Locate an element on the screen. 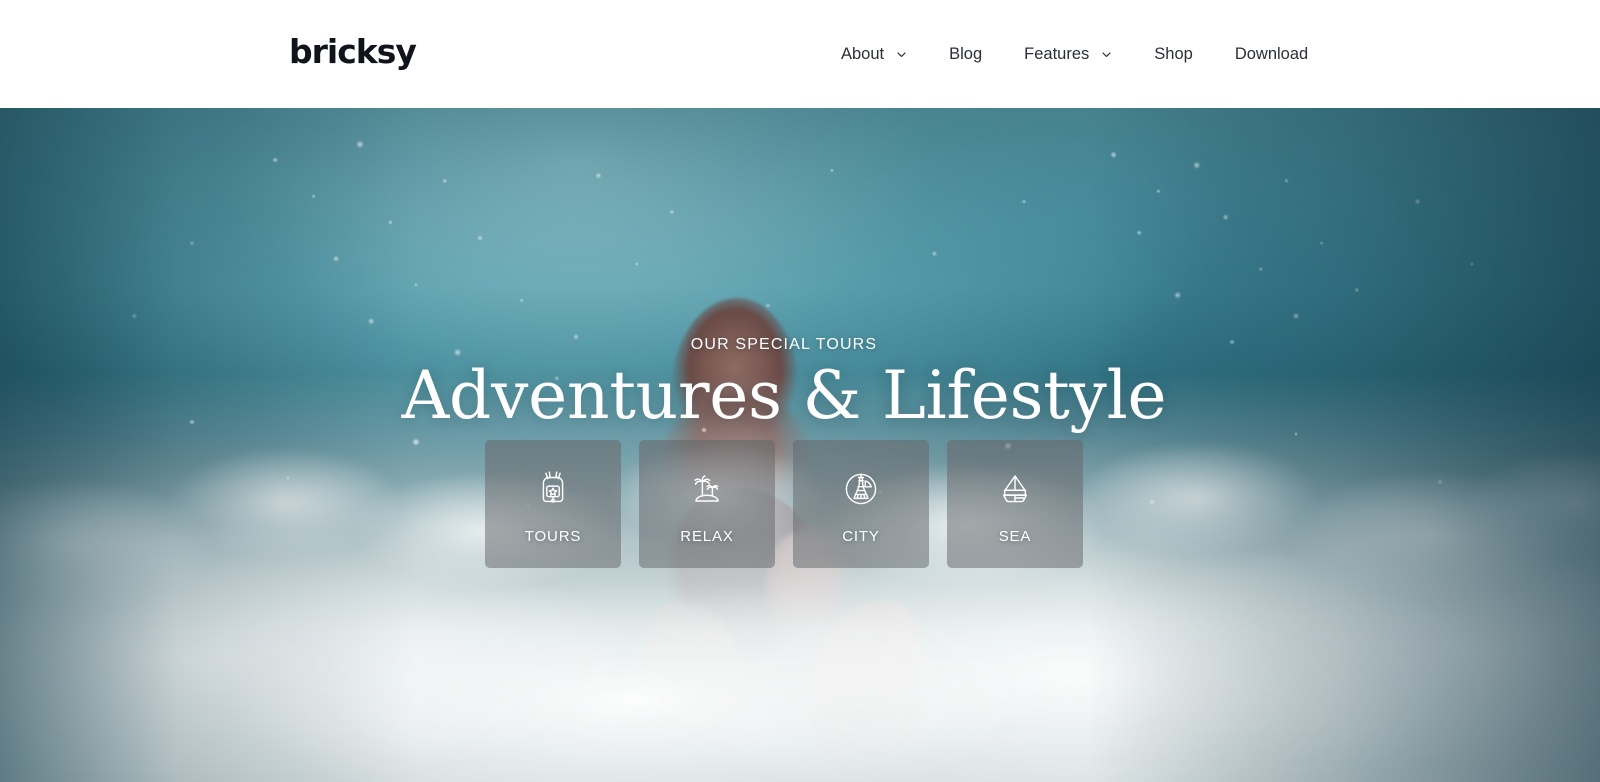  nav-item-download: Download is located at coordinates (1271, 54).